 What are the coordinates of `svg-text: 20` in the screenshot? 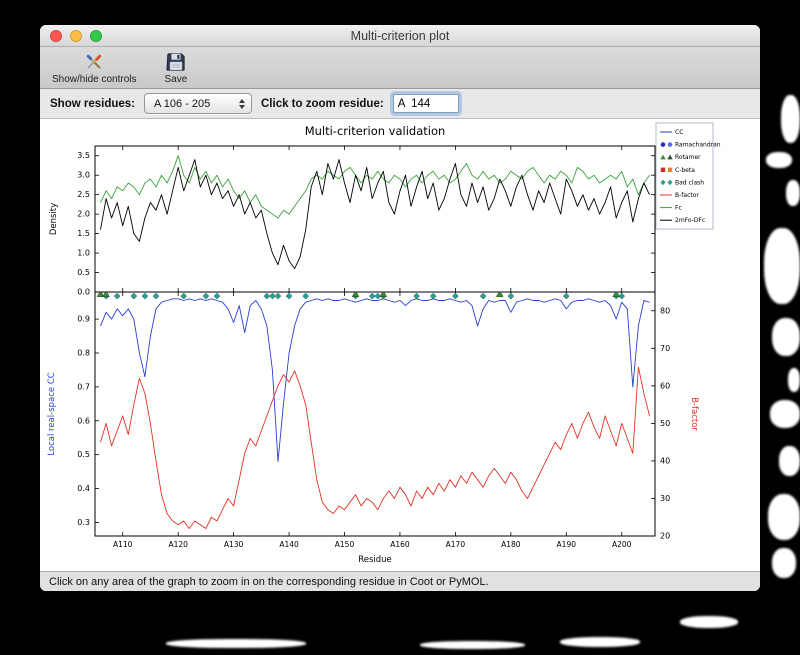 It's located at (665, 536).